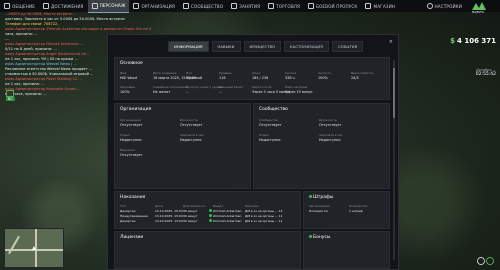 The height and width of the screenshot is (270, 500). What do you see at coordinates (170, 87) in the screenshot?
I see `field-label: Семейное положение` at bounding box center [170, 87].